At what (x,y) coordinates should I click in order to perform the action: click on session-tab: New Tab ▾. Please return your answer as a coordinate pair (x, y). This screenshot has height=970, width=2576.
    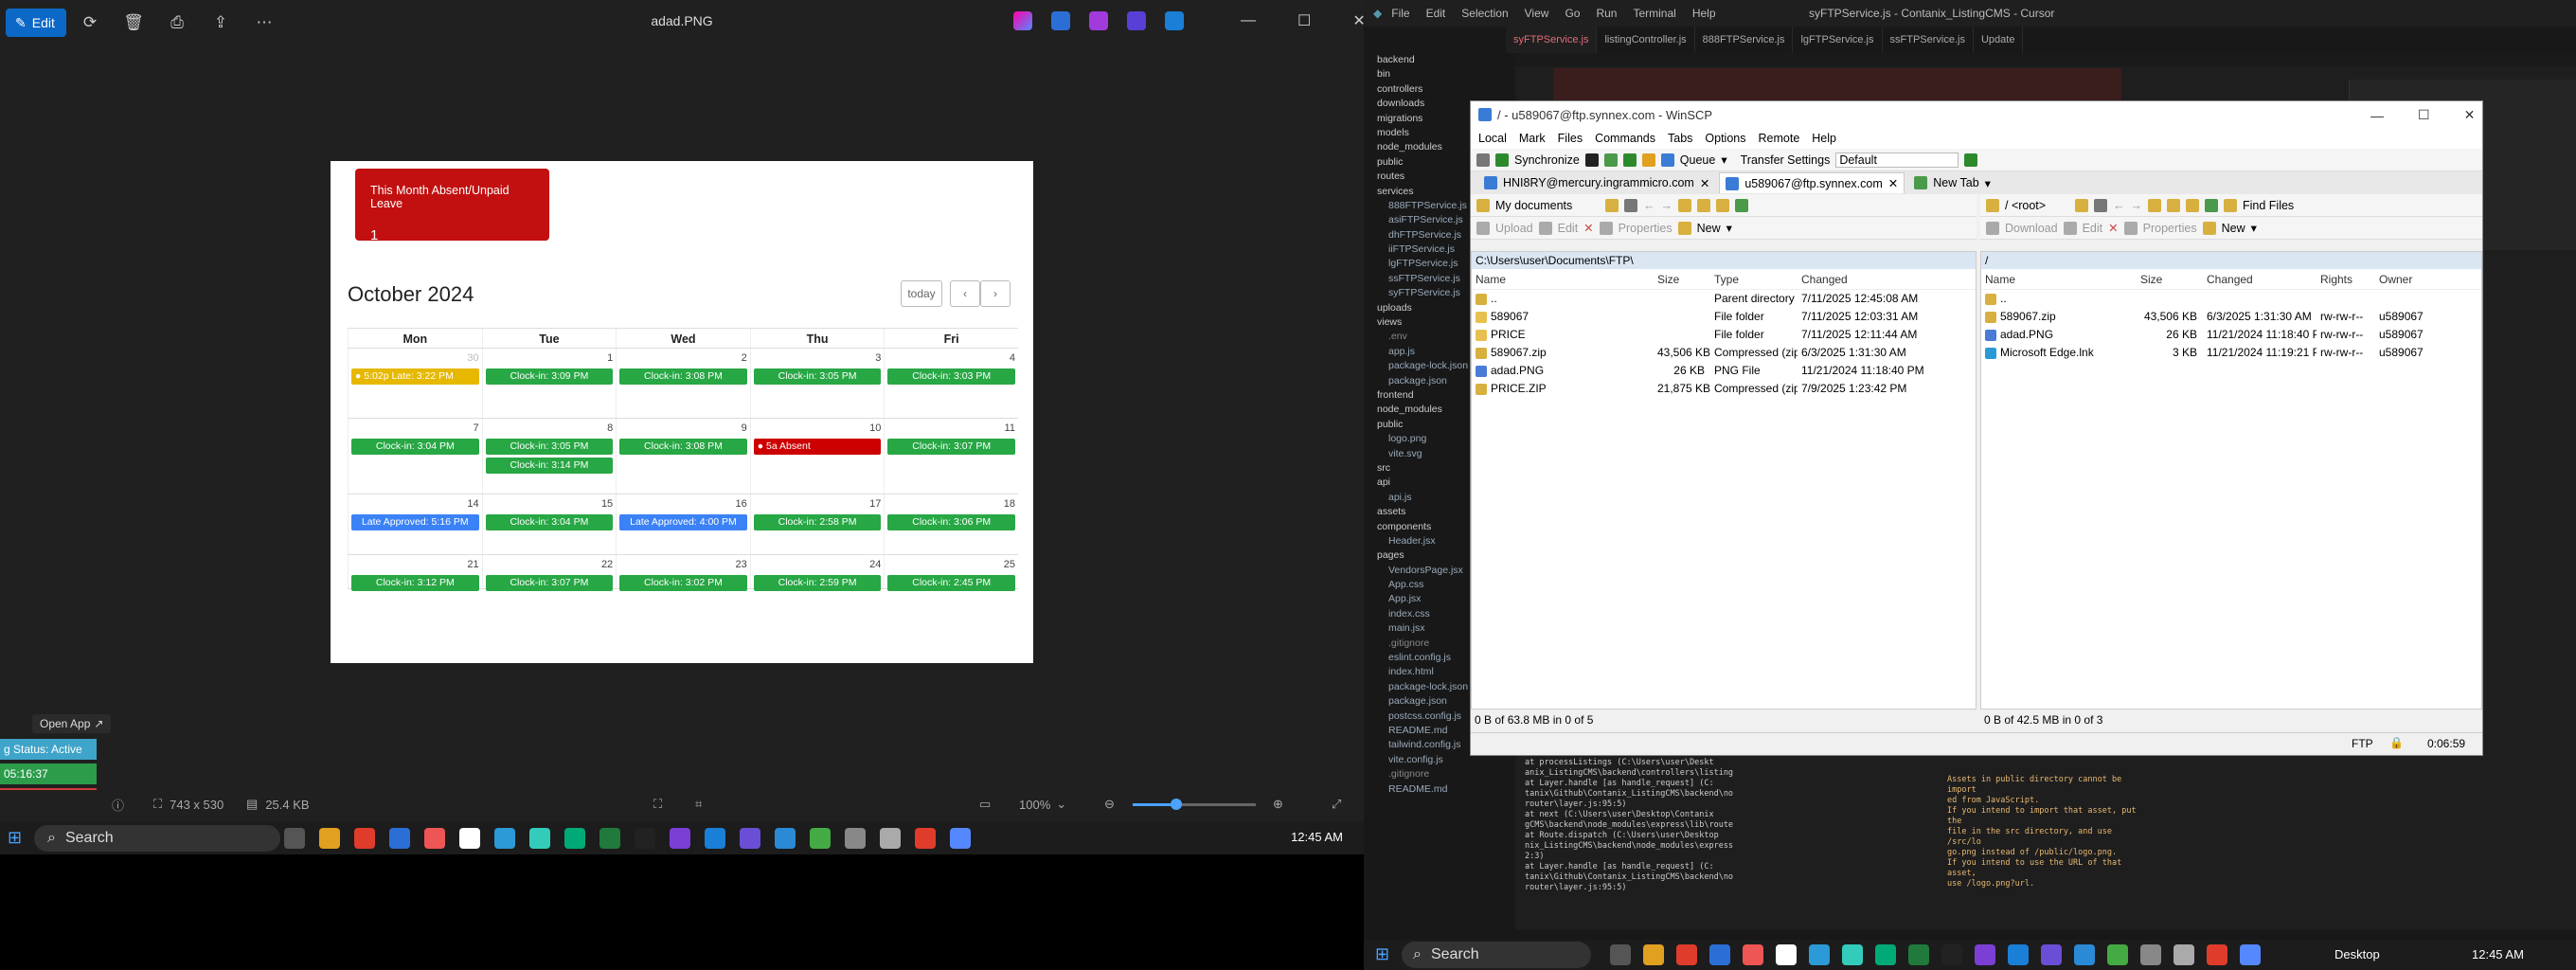
    Looking at the image, I should click on (1952, 182).